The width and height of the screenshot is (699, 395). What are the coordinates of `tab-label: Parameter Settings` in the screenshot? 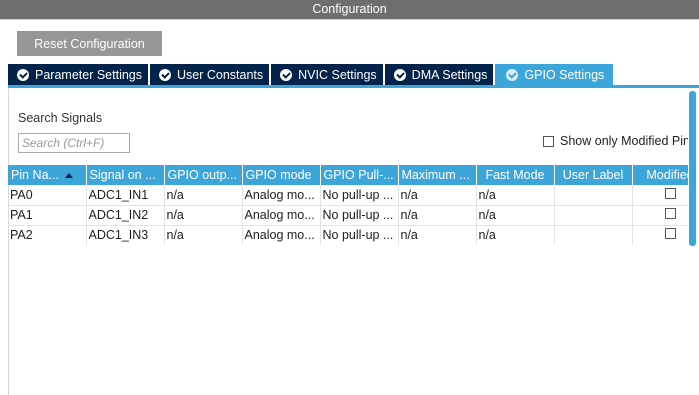 It's located at (88, 74).